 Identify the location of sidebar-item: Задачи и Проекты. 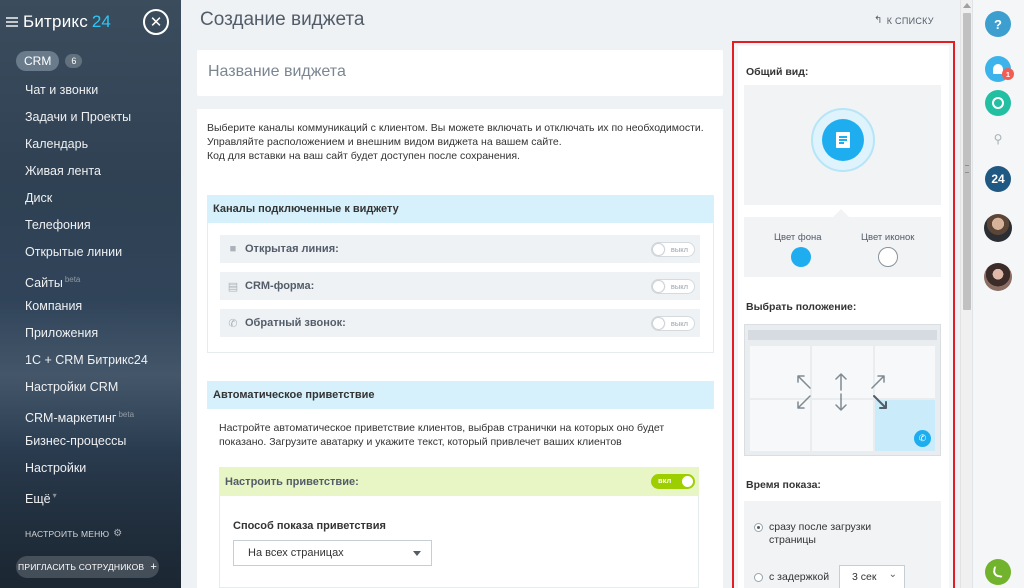
(90, 117).